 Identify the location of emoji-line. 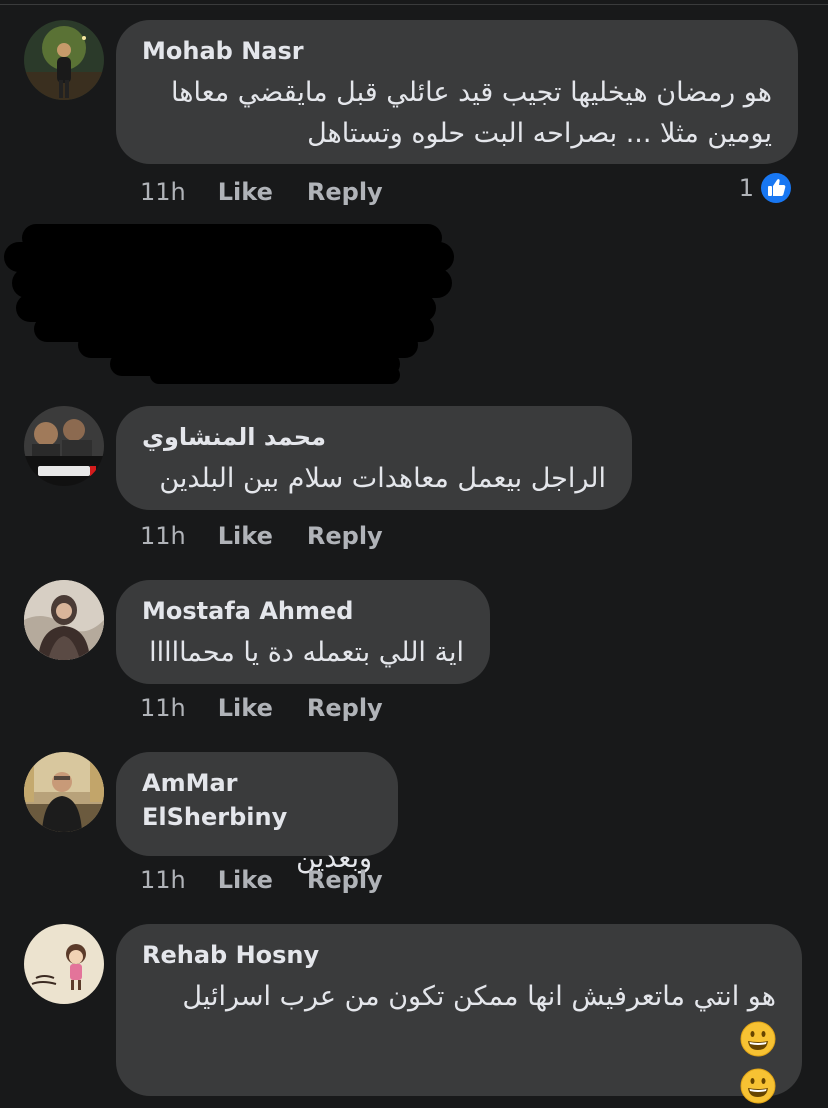
(459, 1088).